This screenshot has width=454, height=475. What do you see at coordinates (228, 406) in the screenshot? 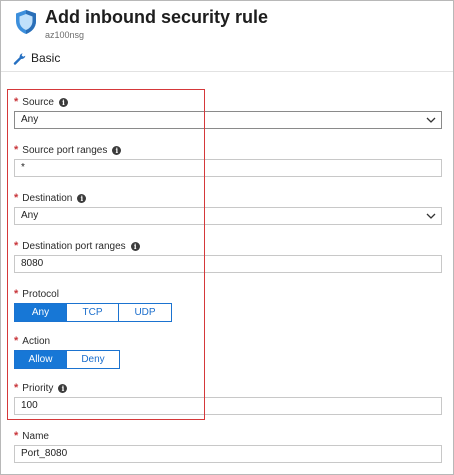
I see `priority-input: 100` at bounding box center [228, 406].